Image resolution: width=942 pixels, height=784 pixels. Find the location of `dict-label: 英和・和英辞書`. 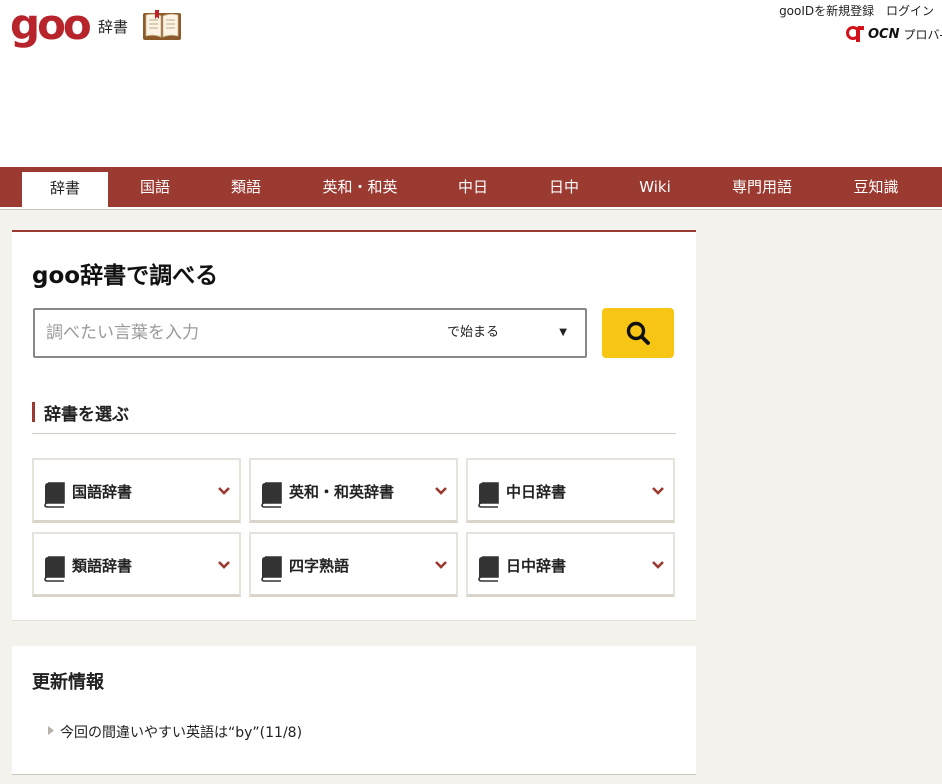

dict-label: 英和・和英辞書 is located at coordinates (342, 492).